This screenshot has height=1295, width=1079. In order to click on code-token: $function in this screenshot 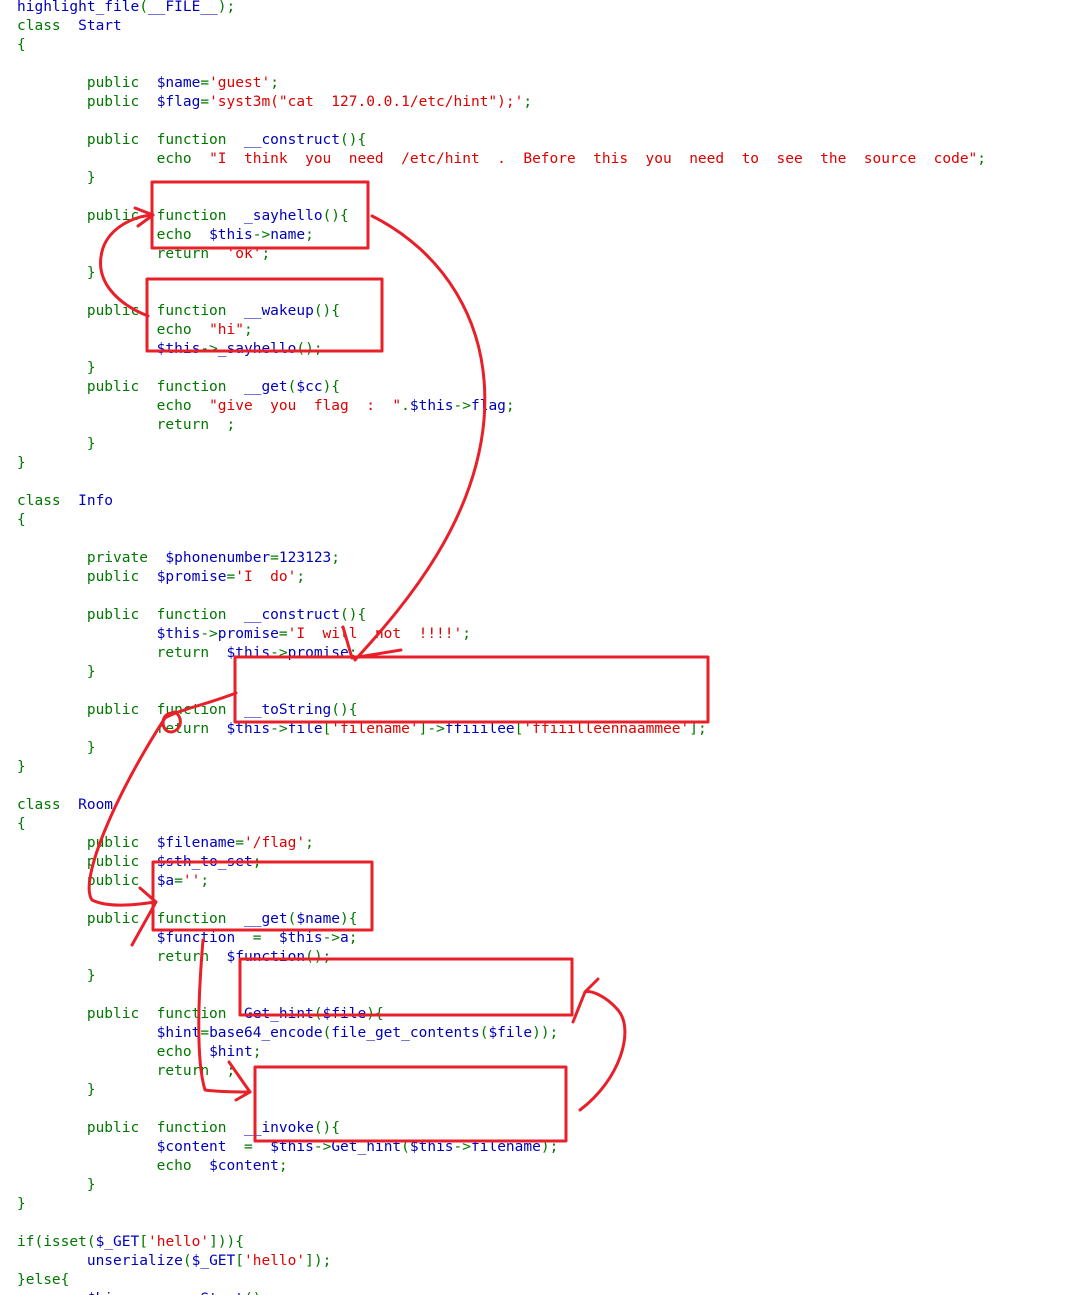, I will do `click(135, 938)`.